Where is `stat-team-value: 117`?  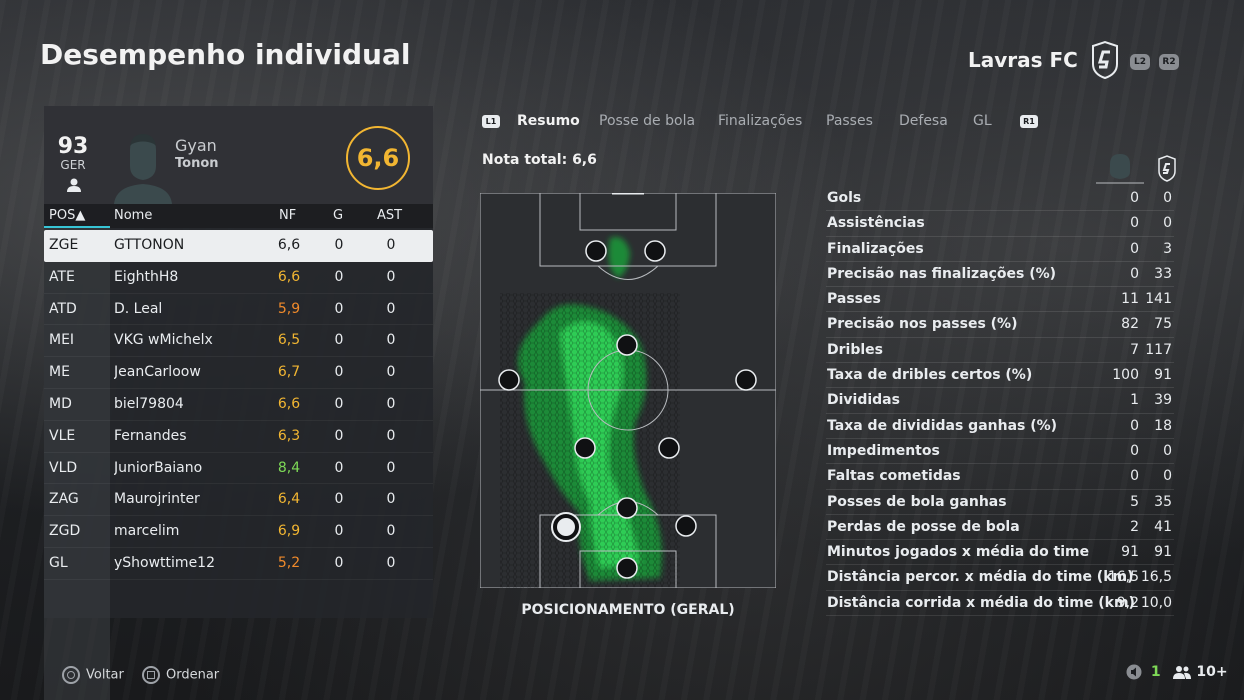 stat-team-value: 117 is located at coordinates (1158, 349).